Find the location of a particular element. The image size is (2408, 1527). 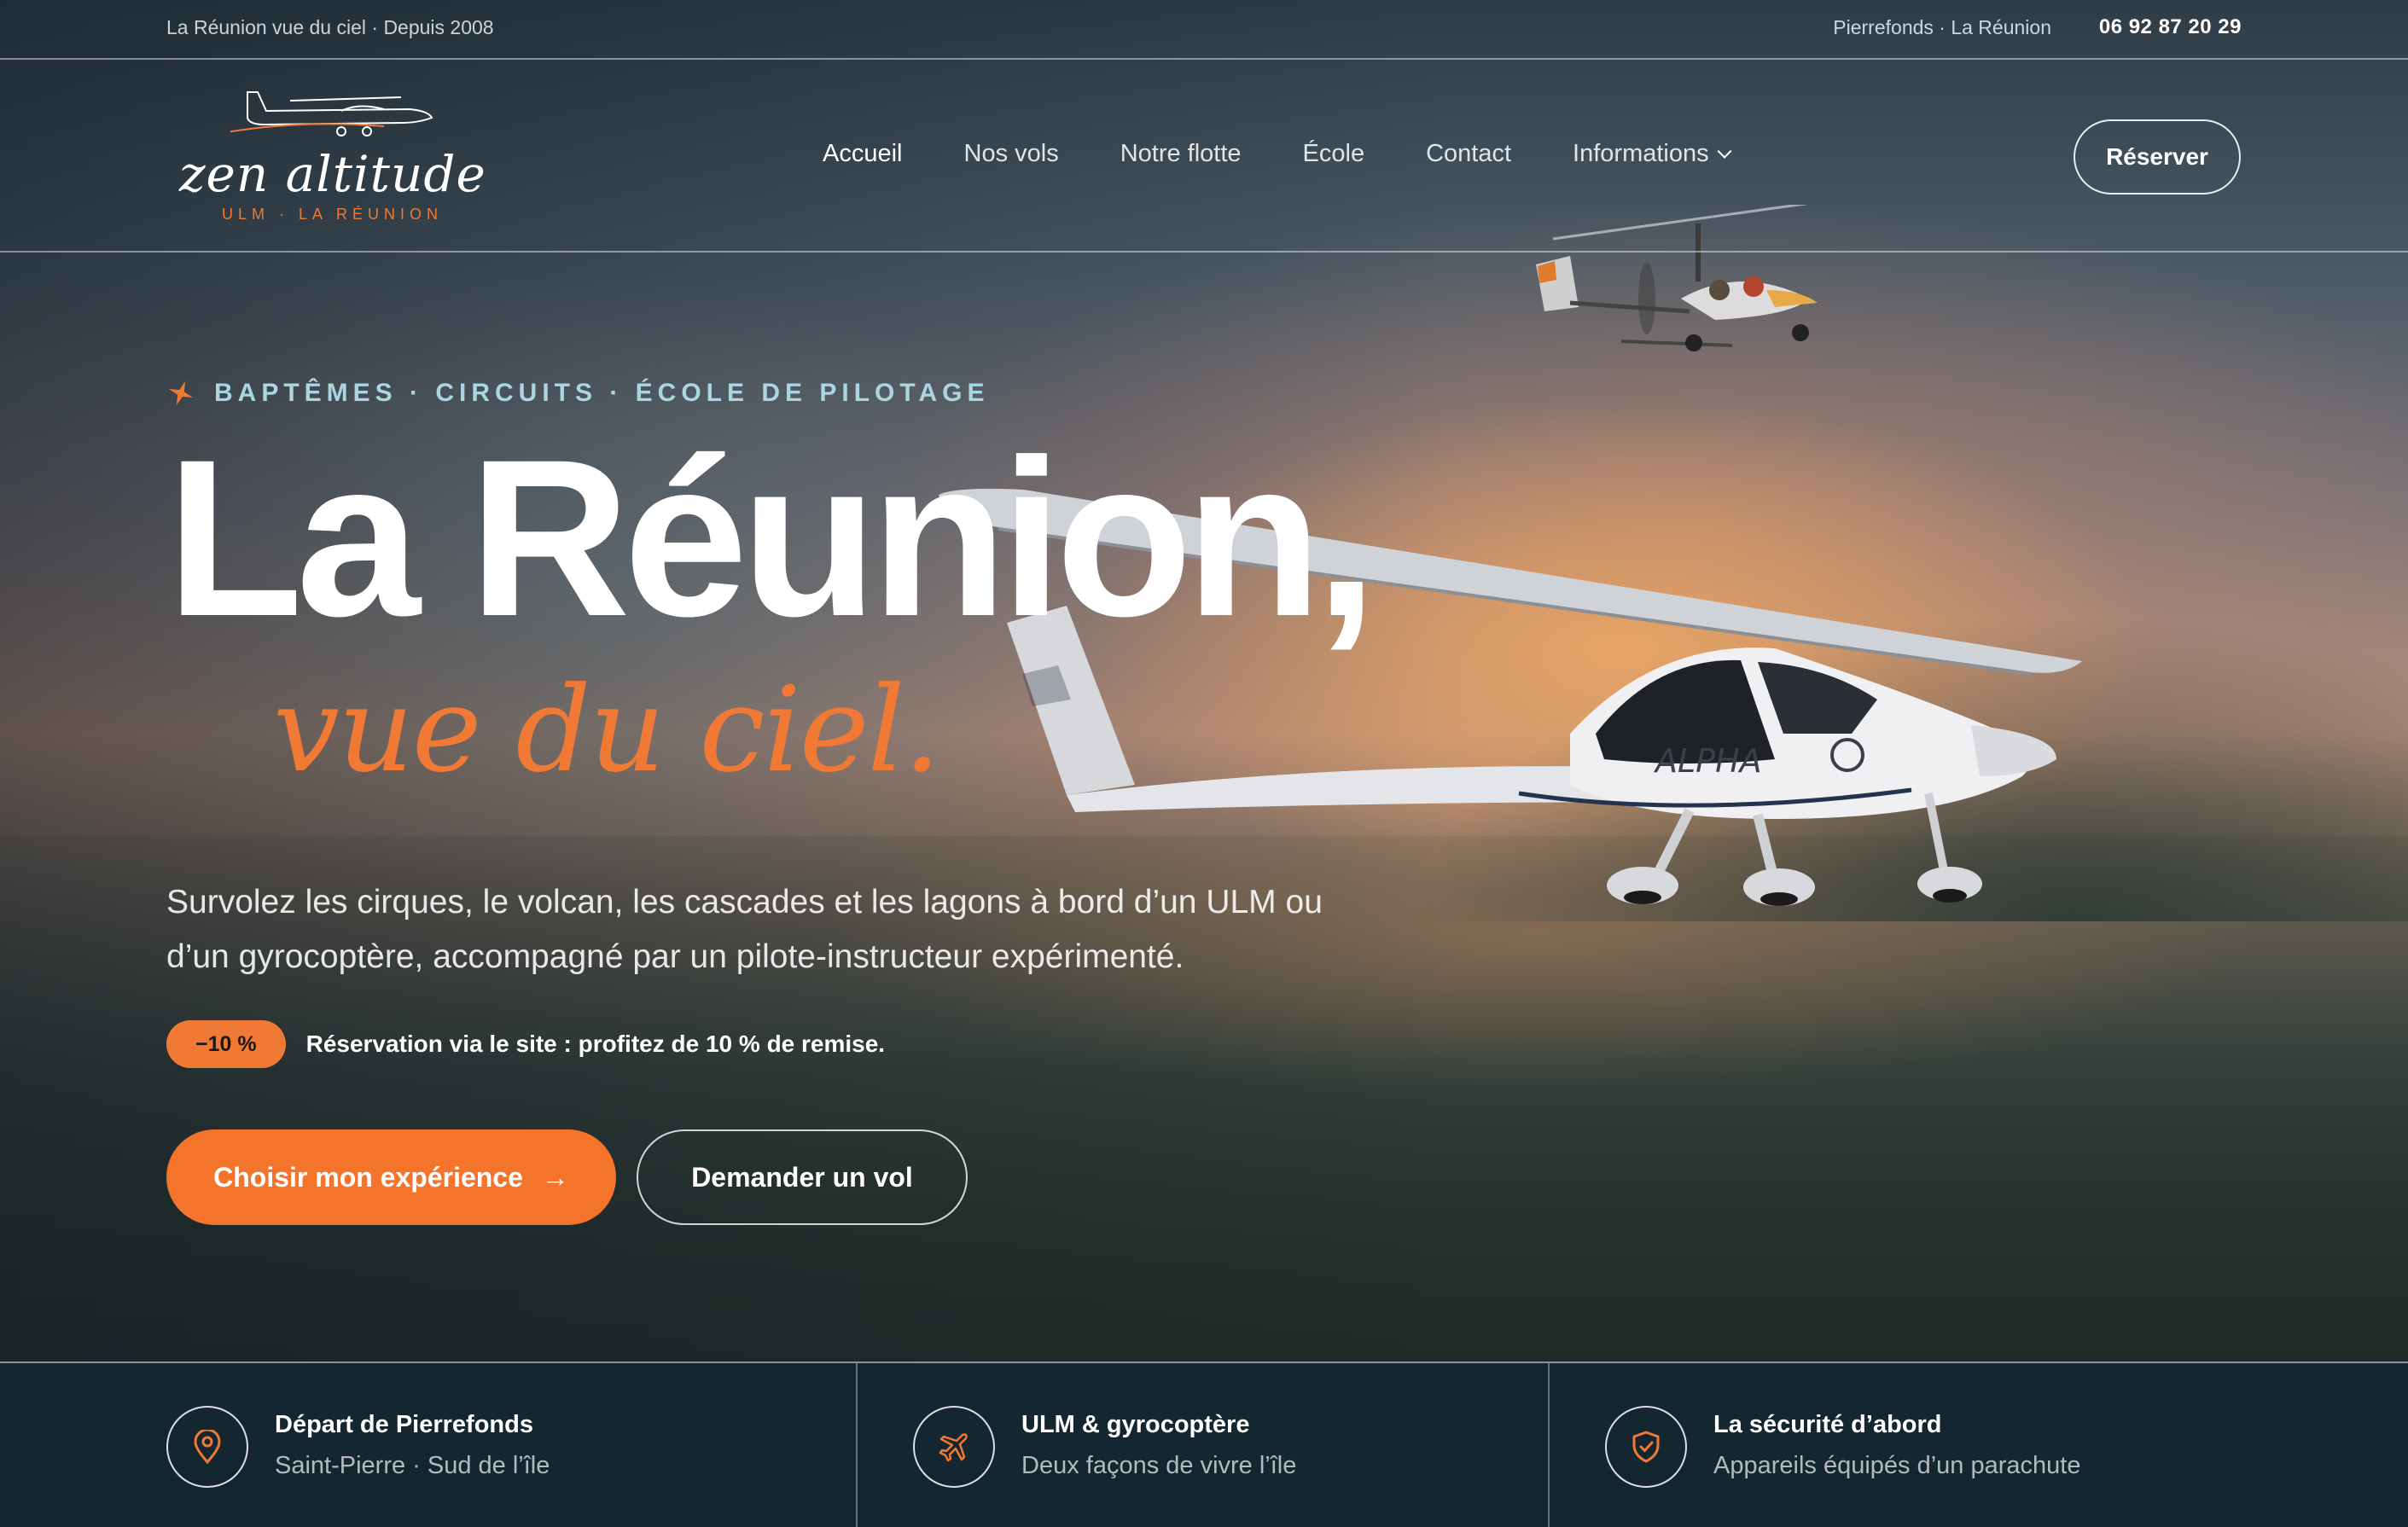

phone-link: 06 92 87 20 29 is located at coordinates (2170, 27).